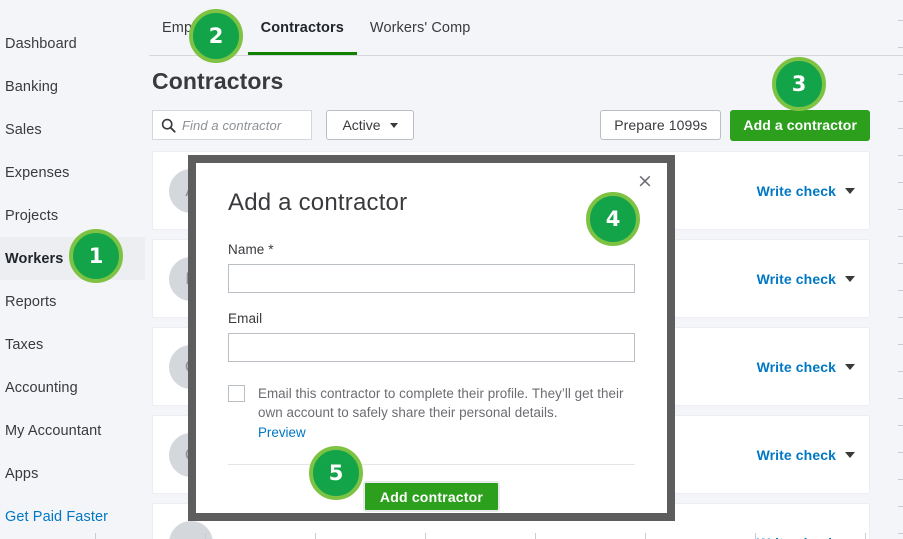  Describe the element at coordinates (216, 36) in the screenshot. I see `step-badge-2: 2` at that location.